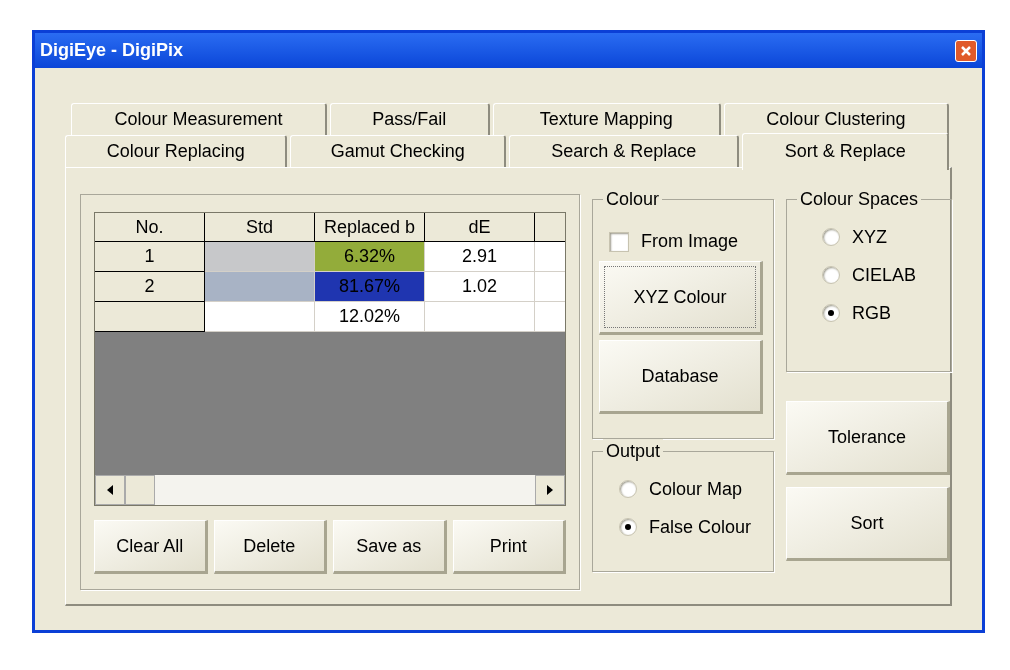 The width and height of the screenshot is (1010, 670). What do you see at coordinates (606, 119) in the screenshot?
I see `tab: Texture Mapping` at bounding box center [606, 119].